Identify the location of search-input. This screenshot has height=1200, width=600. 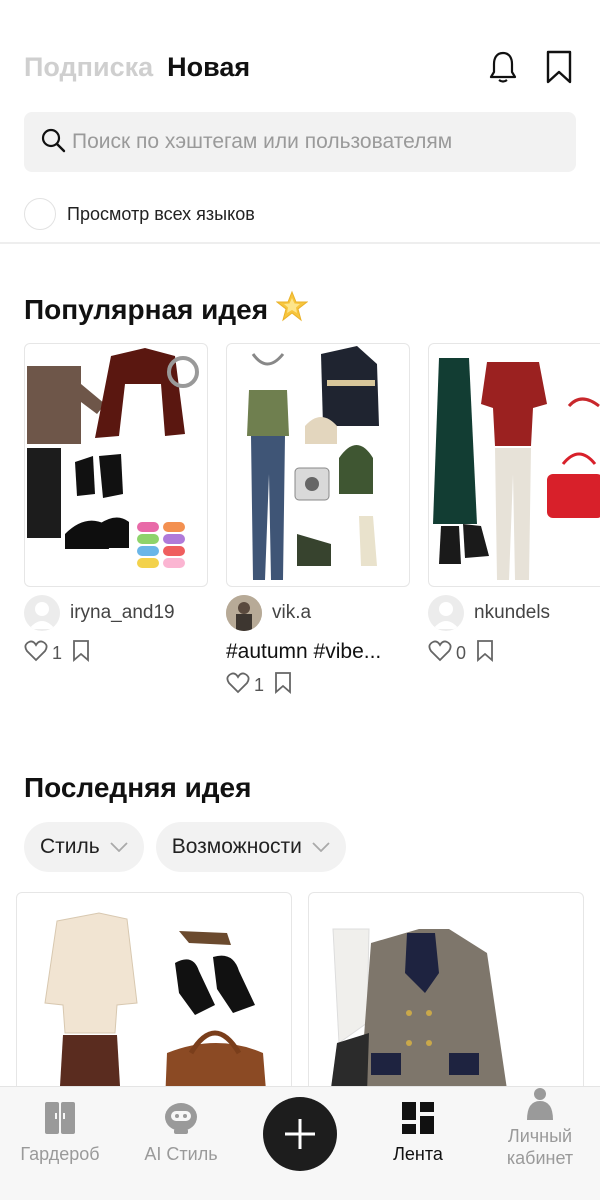
(312, 142).